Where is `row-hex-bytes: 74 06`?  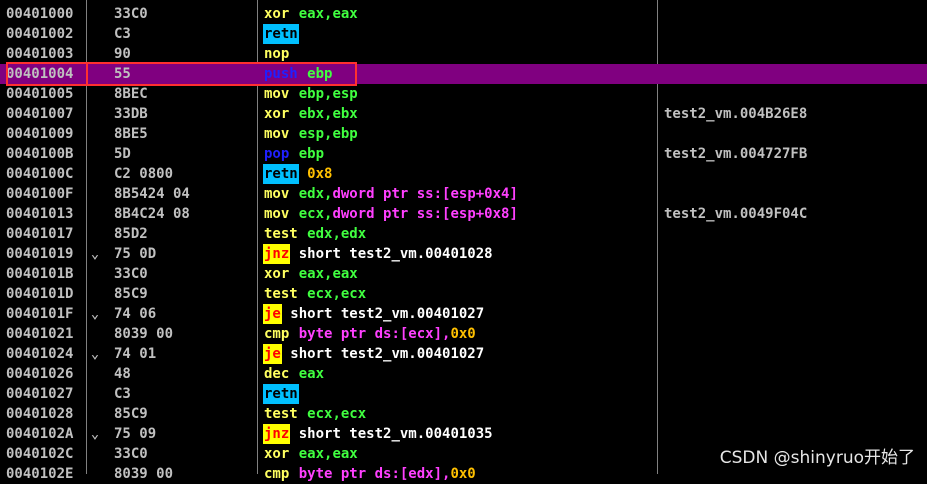 row-hex-bytes: 74 06 is located at coordinates (135, 314).